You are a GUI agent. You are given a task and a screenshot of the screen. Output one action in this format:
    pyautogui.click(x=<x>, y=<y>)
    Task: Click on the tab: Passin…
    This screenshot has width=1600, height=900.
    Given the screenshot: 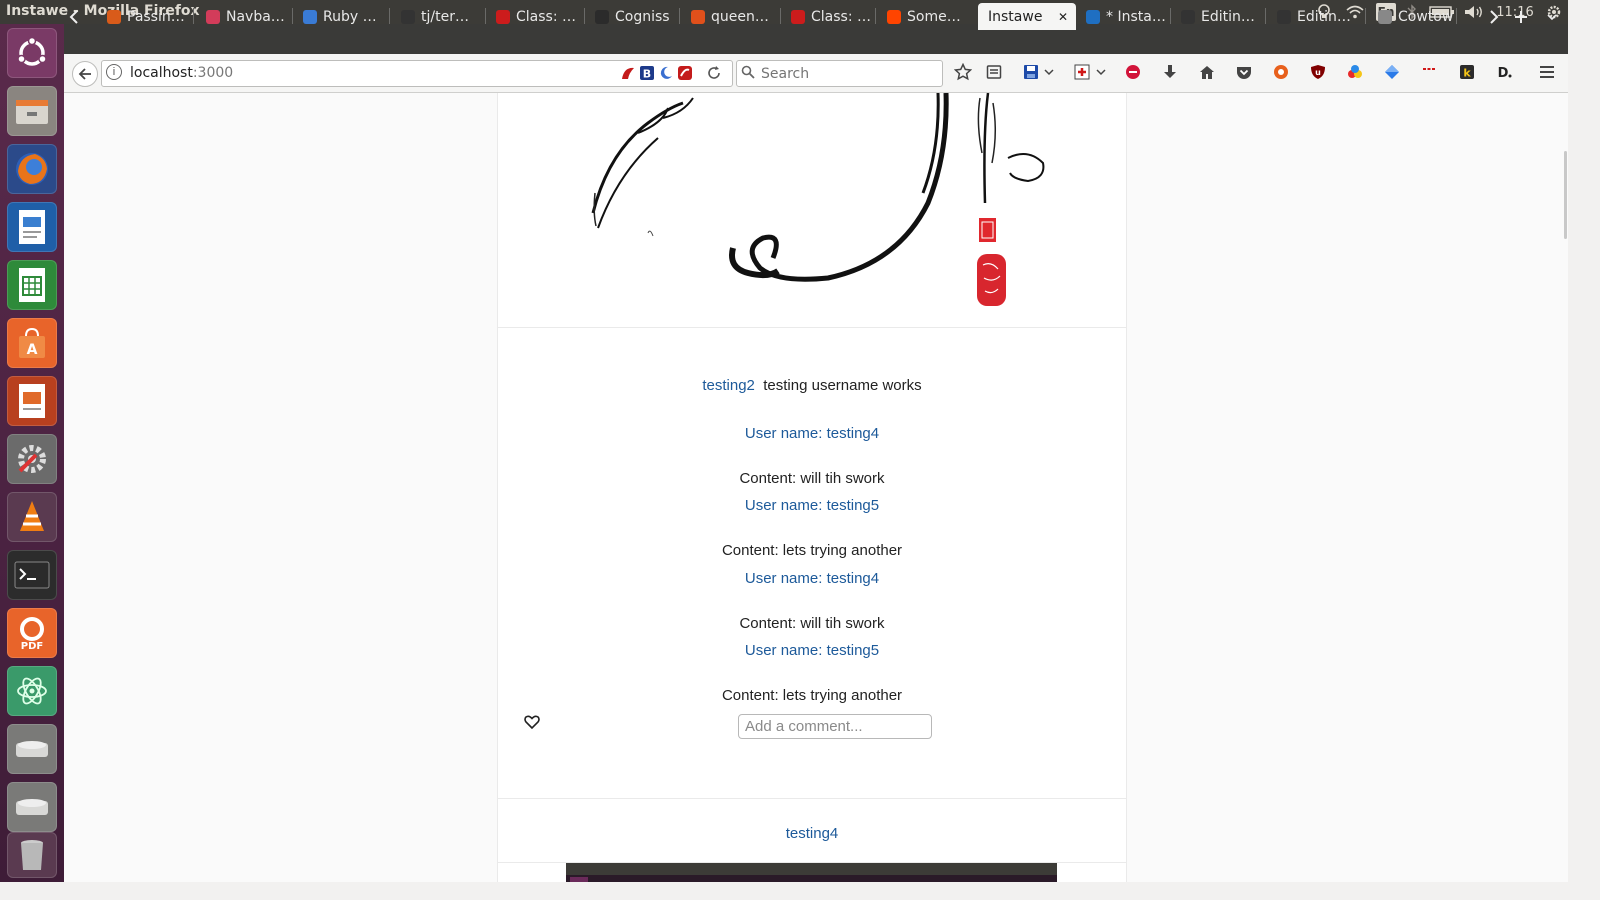 What is the action you would take?
    pyautogui.click(x=146, y=16)
    